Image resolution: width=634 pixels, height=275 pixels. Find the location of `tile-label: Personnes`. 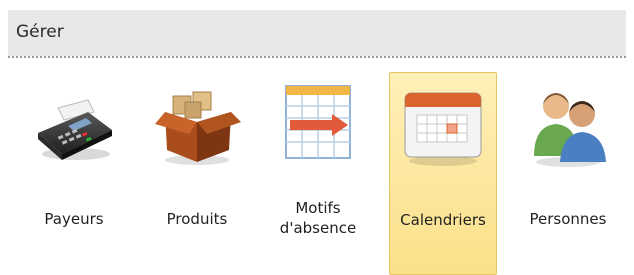

tile-label: Personnes is located at coordinates (568, 219).